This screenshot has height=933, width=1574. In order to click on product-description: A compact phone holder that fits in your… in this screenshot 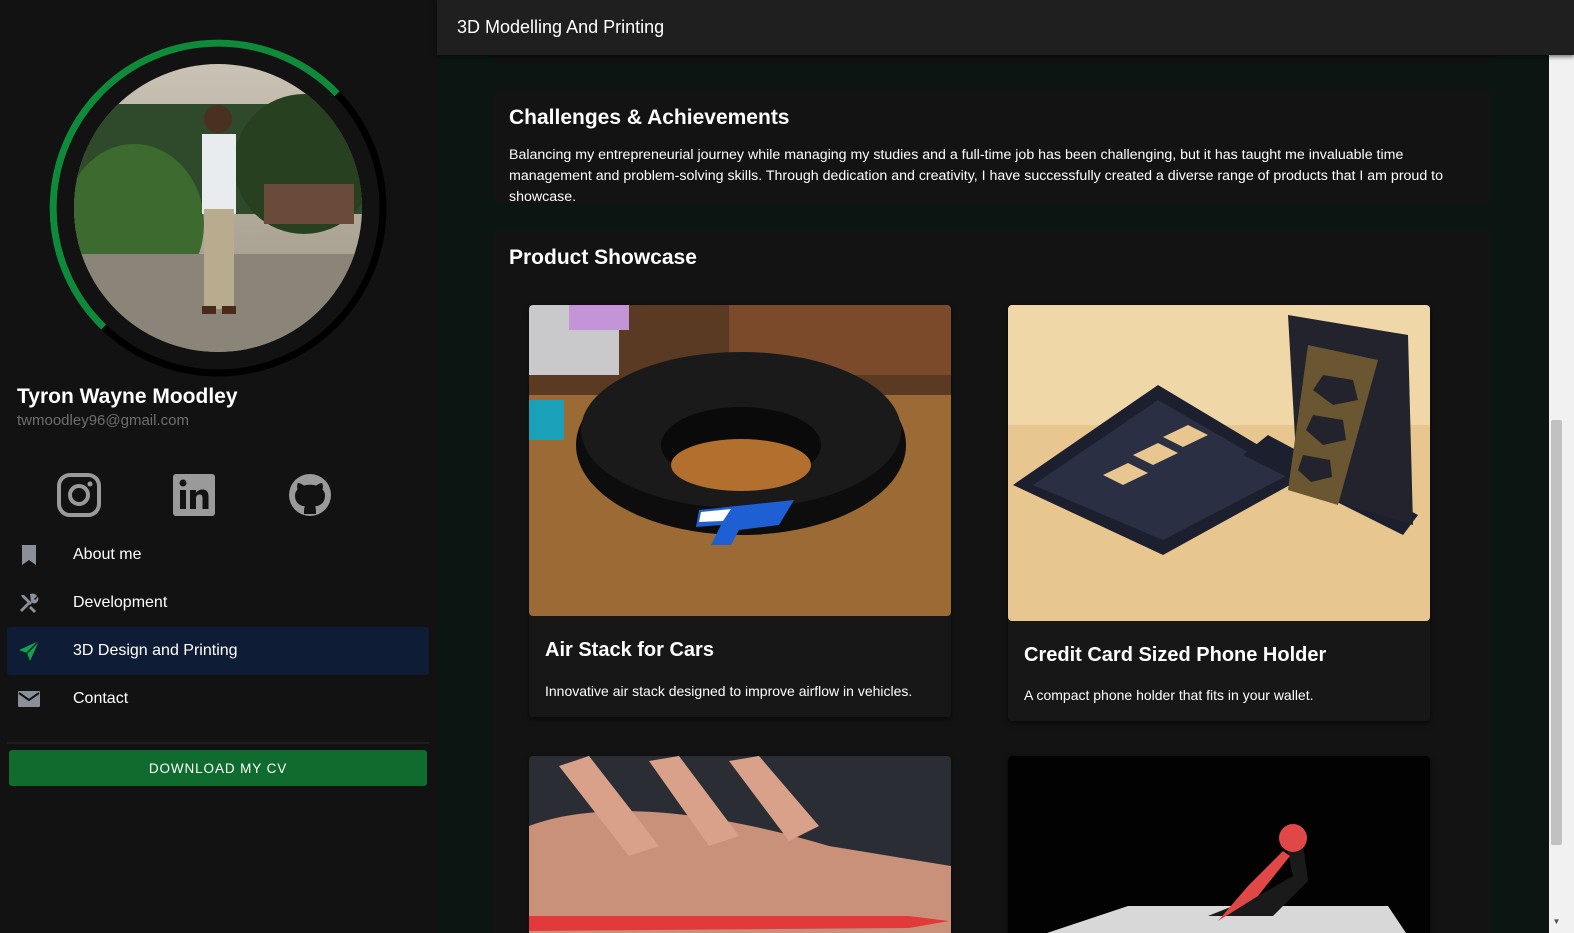, I will do `click(1169, 695)`.